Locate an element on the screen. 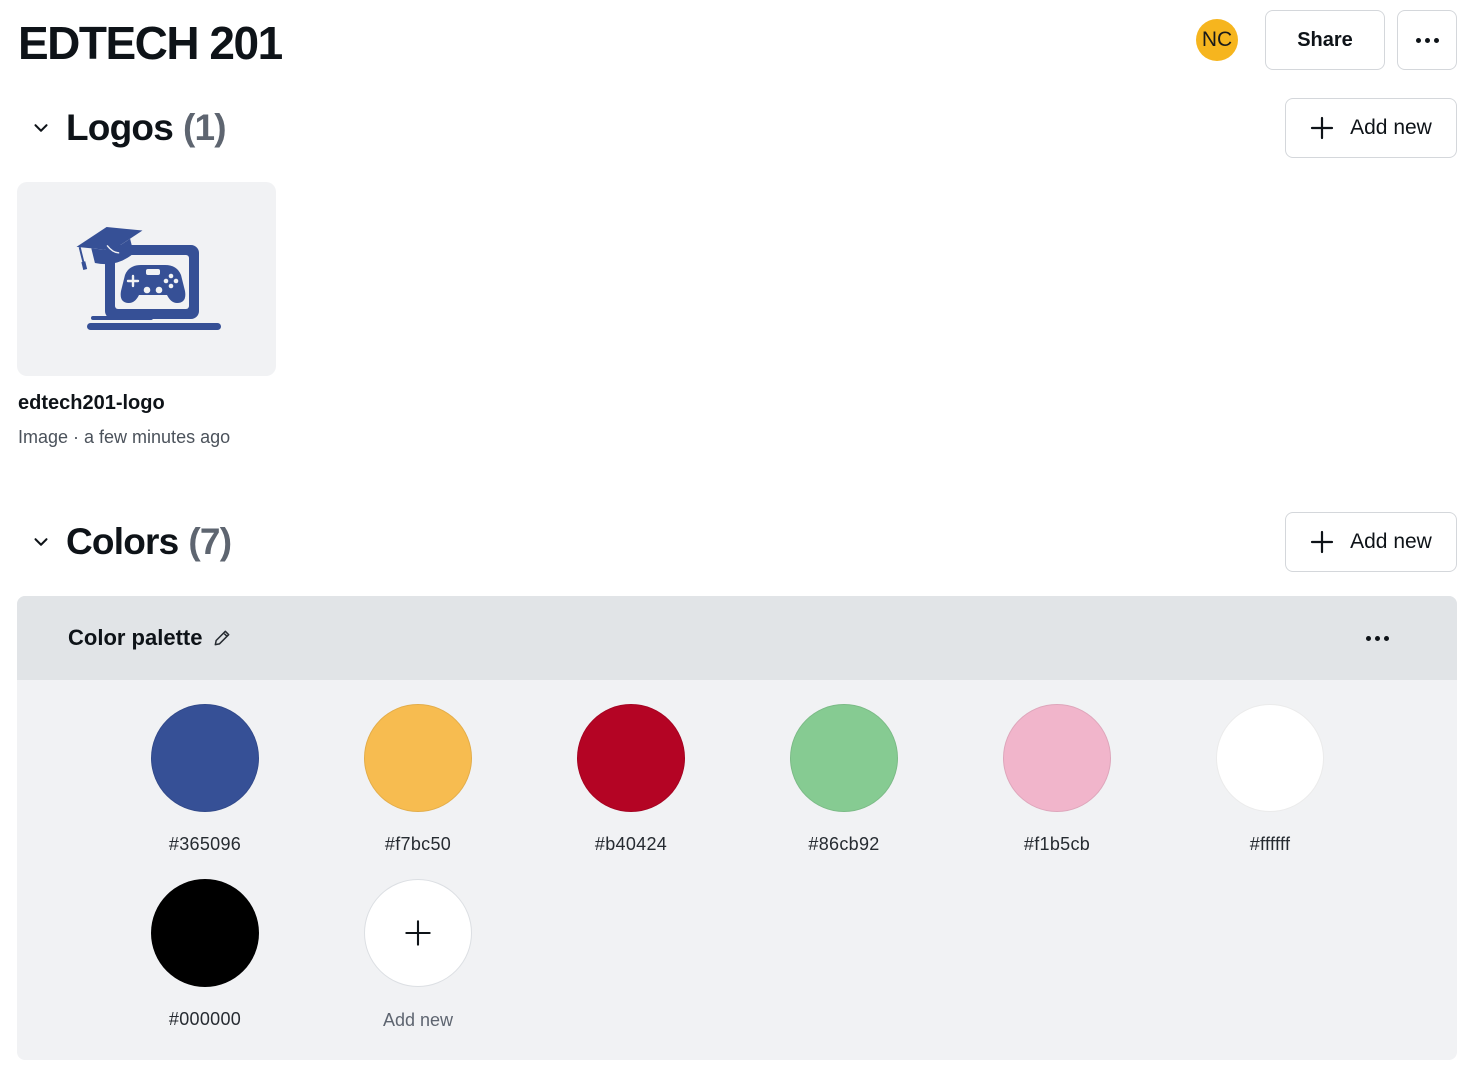  color-swatch-item: #f7bc50 is located at coordinates (418, 779).